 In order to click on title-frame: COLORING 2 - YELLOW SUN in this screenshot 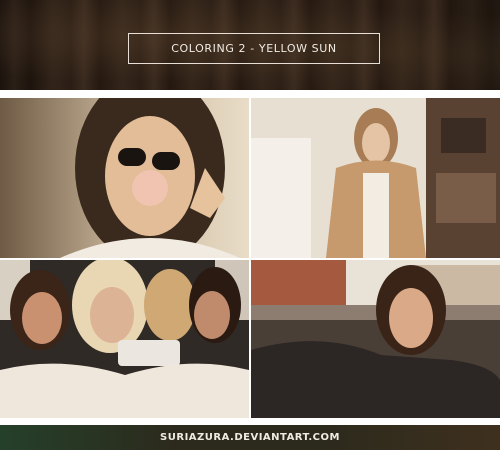, I will do `click(254, 48)`.